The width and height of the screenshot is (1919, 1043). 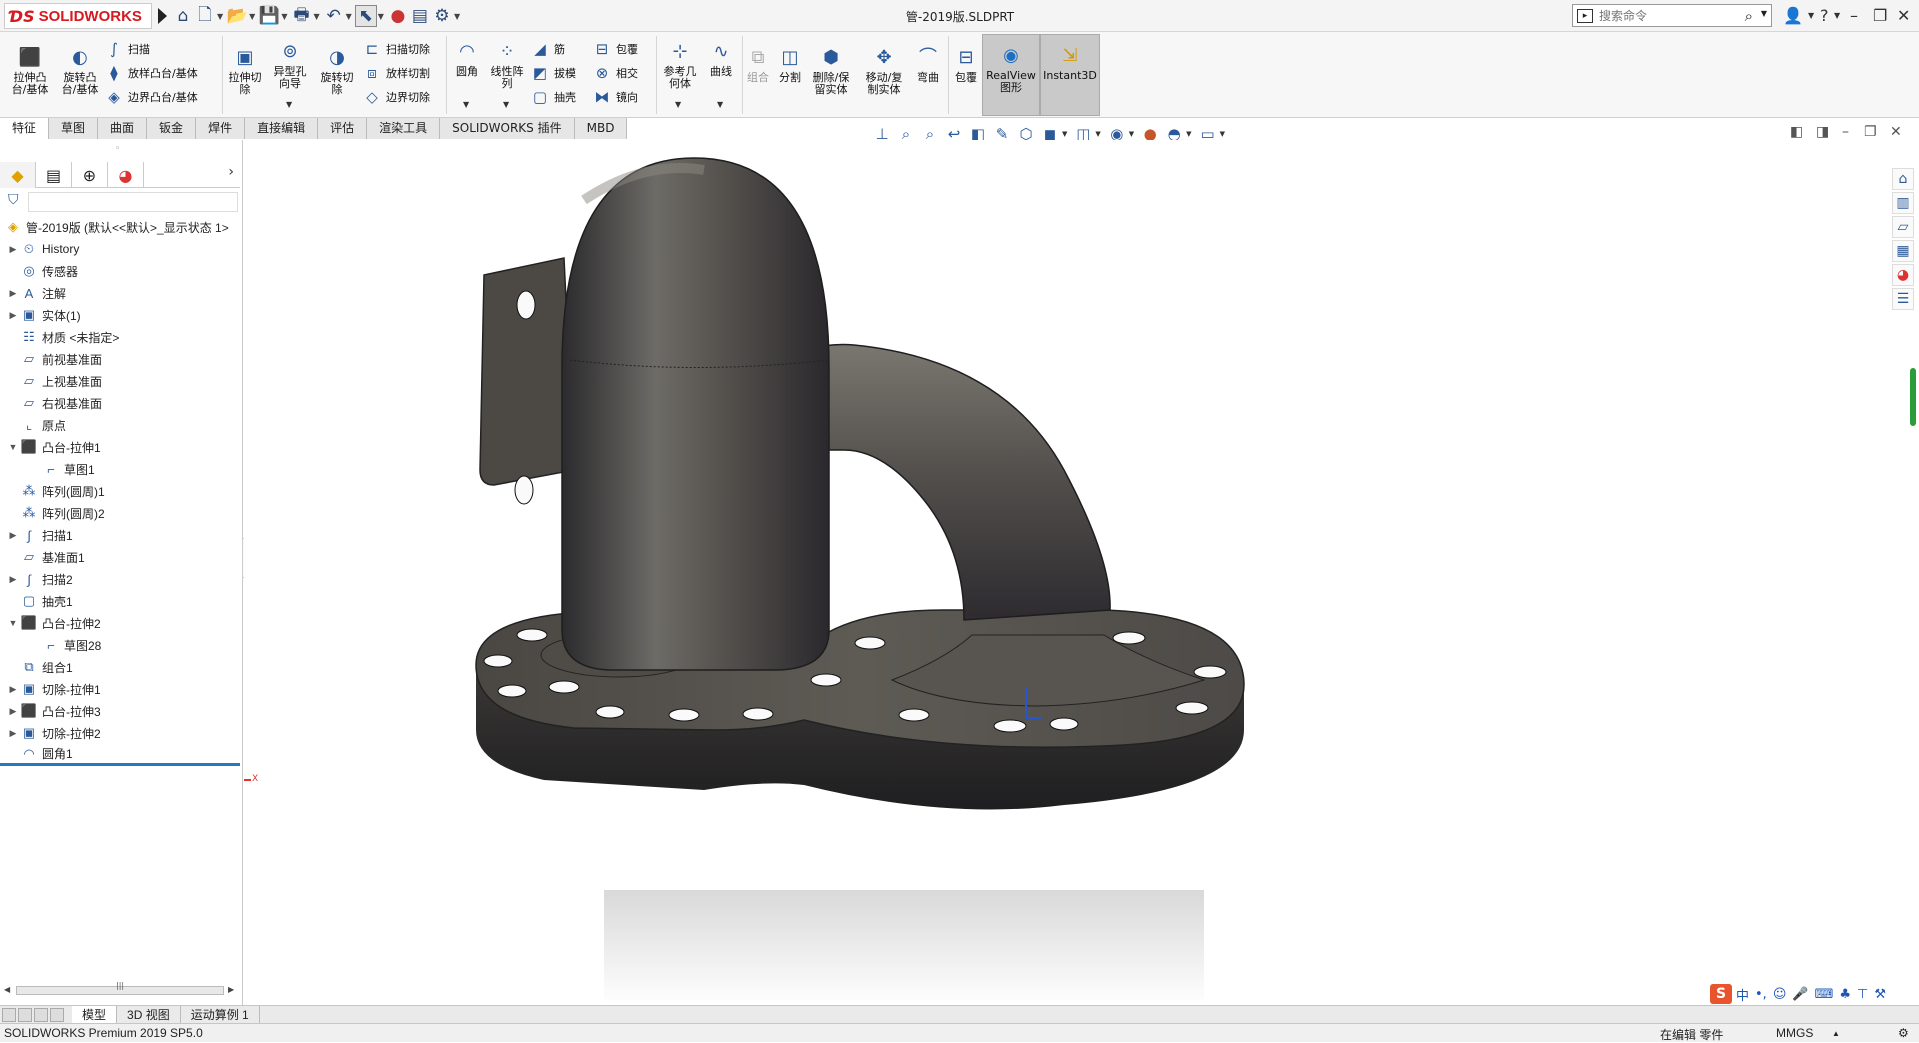 I want to click on hole-dropdown-icon: ▼, so click(x=289, y=104).